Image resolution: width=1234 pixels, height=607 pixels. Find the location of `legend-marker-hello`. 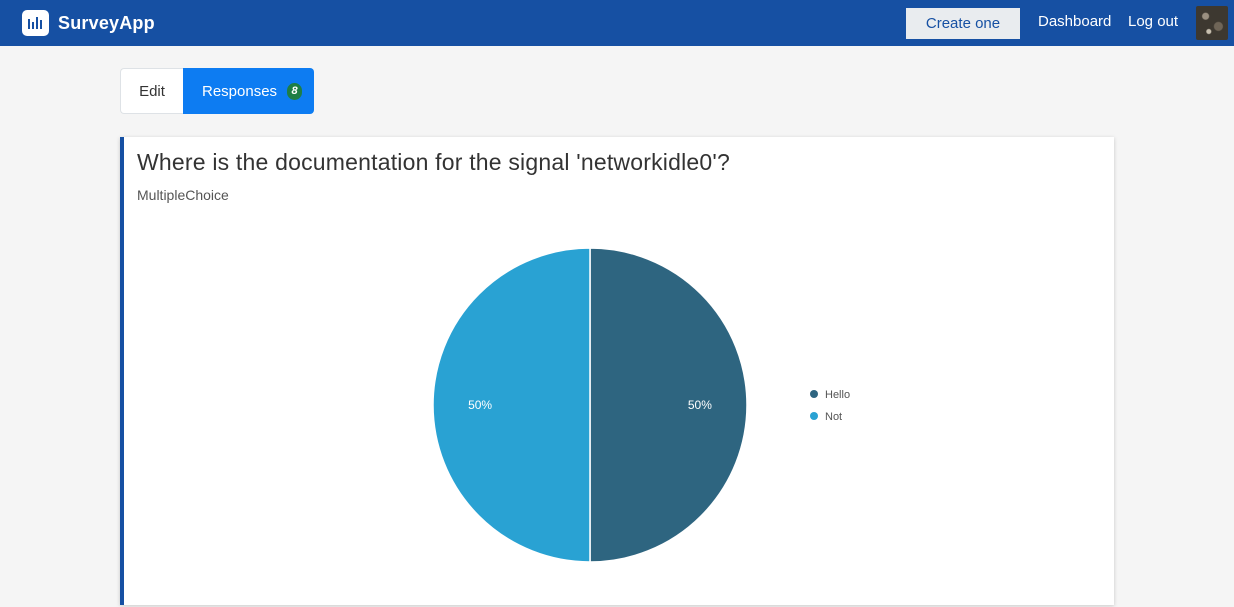

legend-marker-hello is located at coordinates (814, 394).